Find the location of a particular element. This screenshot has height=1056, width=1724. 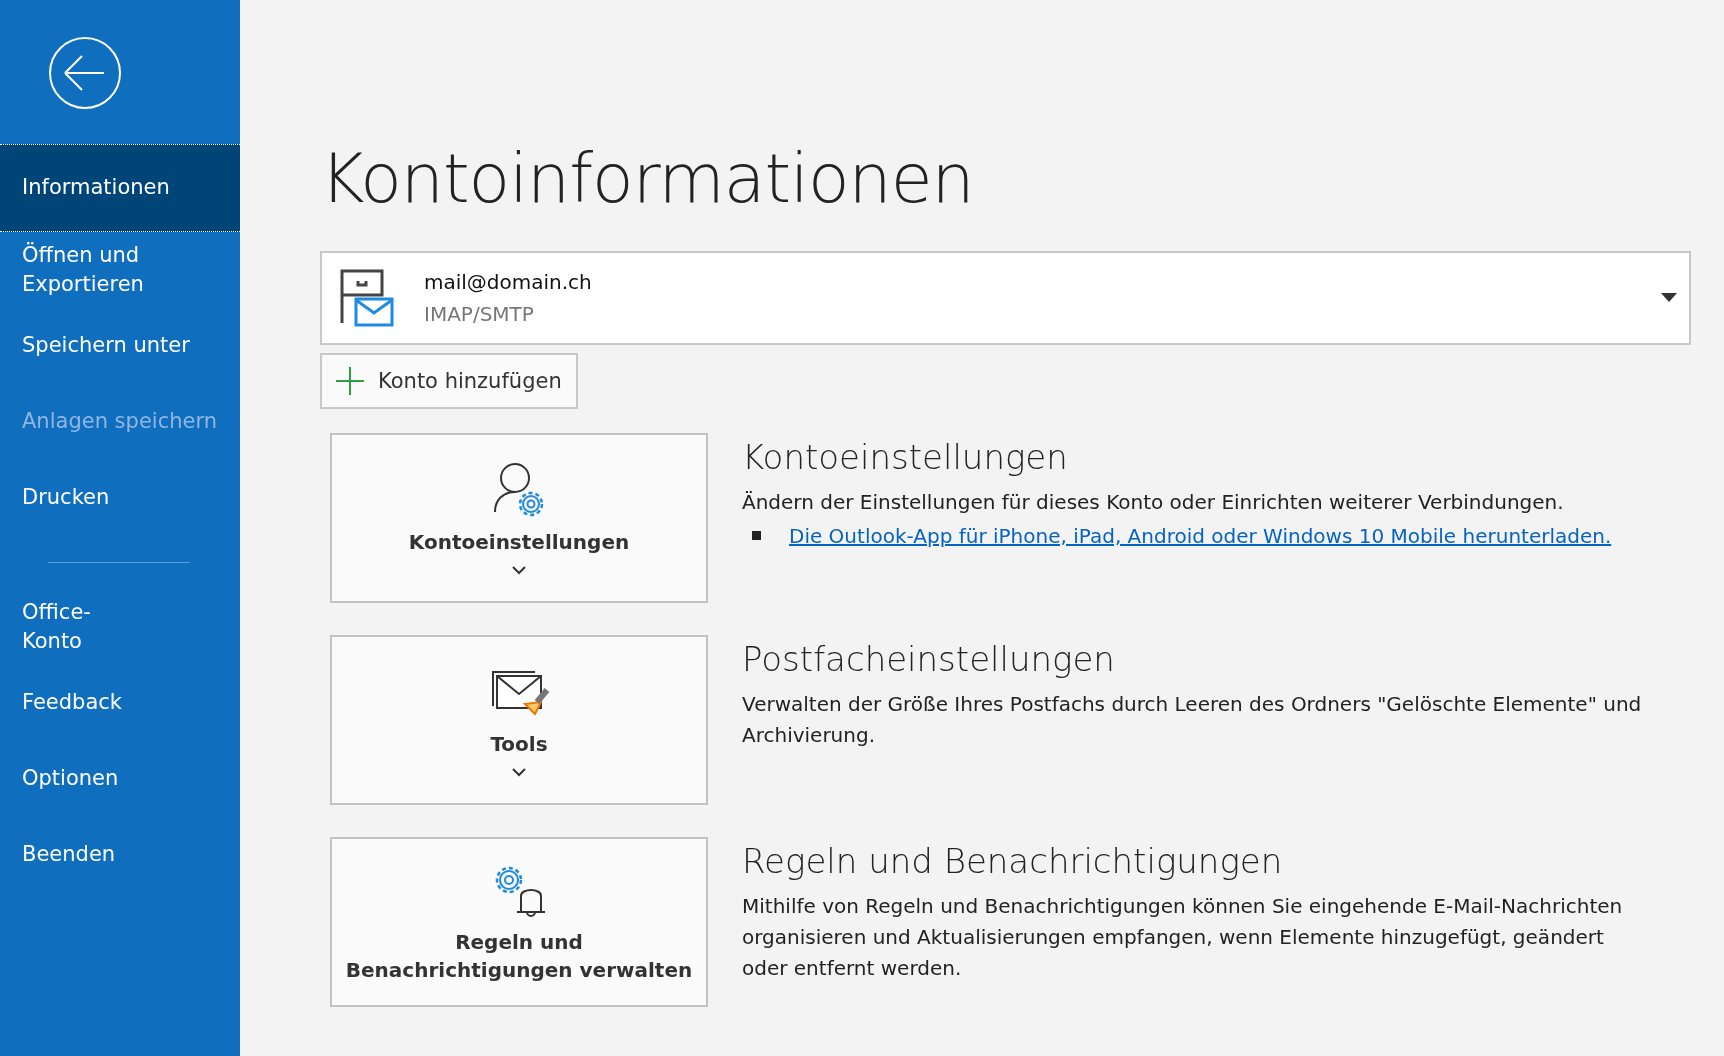

account-email: mail@domain.ch is located at coordinates (508, 281).